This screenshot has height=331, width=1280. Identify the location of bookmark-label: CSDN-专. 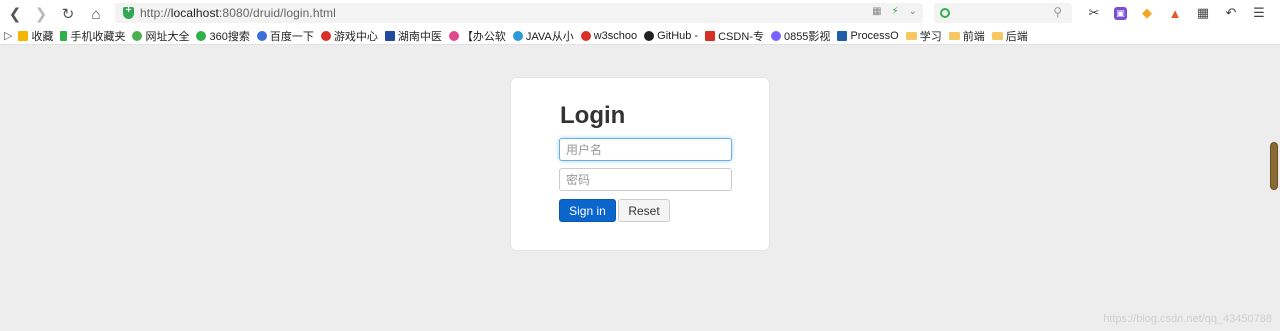
(741, 36).